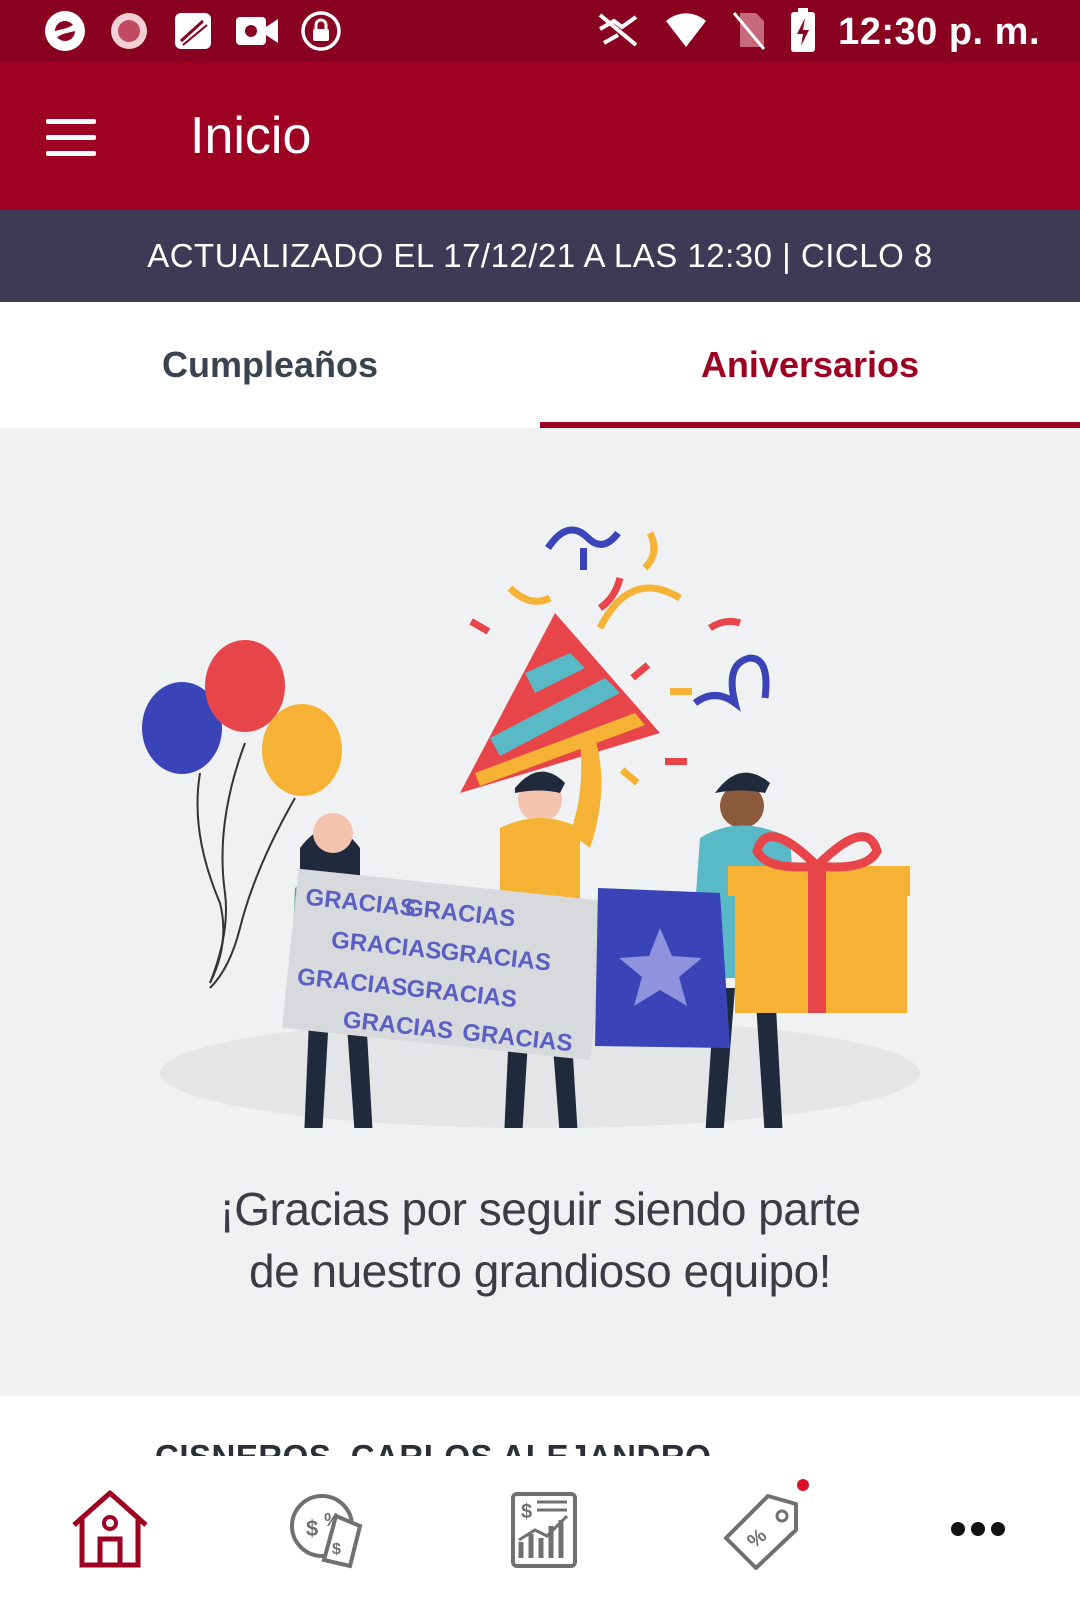  Describe the element at coordinates (270, 365) in the screenshot. I see `tab-birthdays: Cumpleaños` at that location.